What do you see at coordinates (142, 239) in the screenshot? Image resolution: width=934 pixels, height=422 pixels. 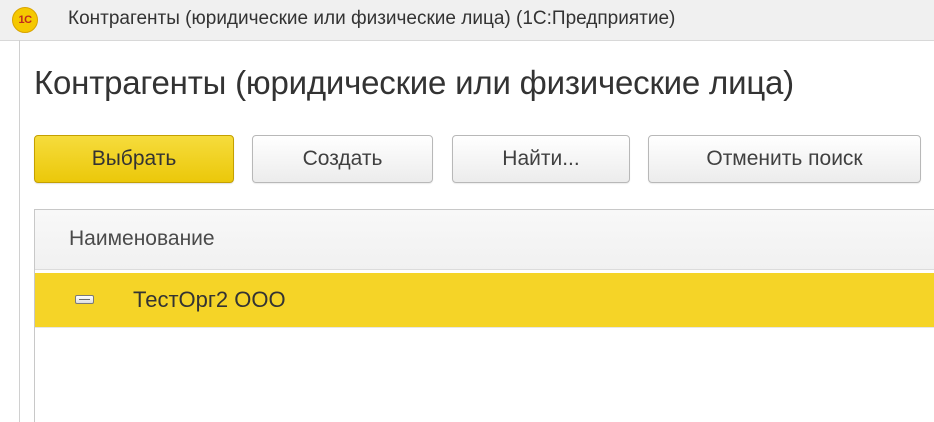 I see `column-header-name: Наименование` at bounding box center [142, 239].